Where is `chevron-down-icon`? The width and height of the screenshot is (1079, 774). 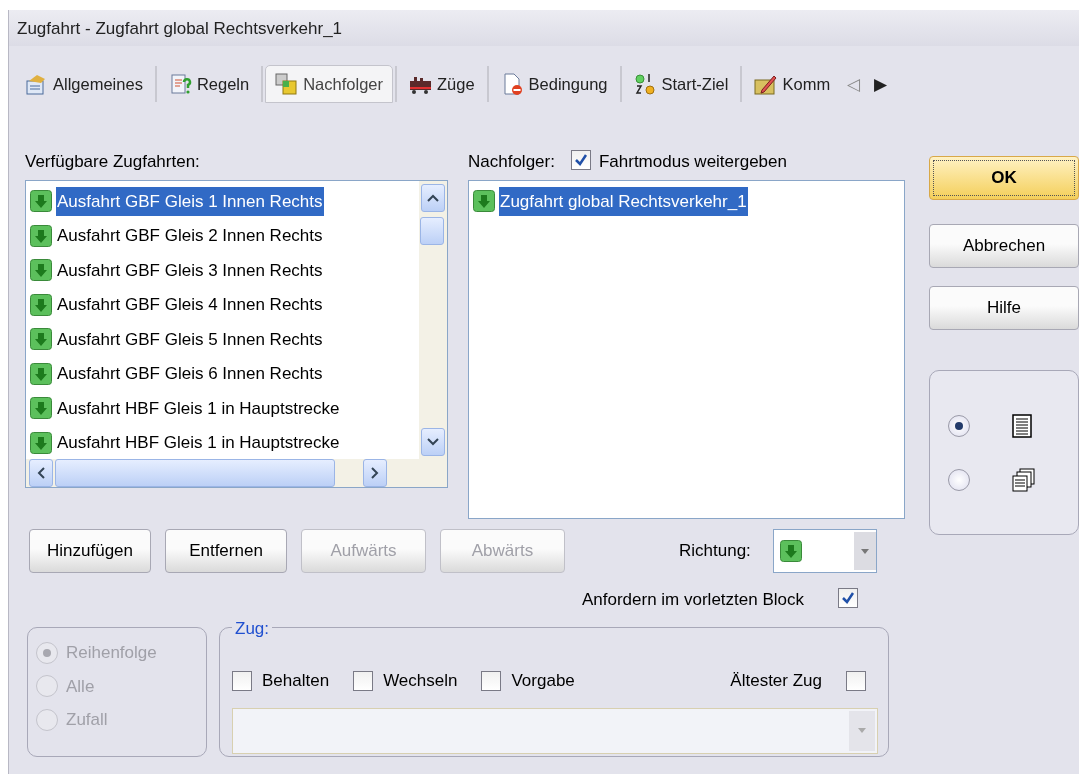
chevron-down-icon is located at coordinates (433, 442).